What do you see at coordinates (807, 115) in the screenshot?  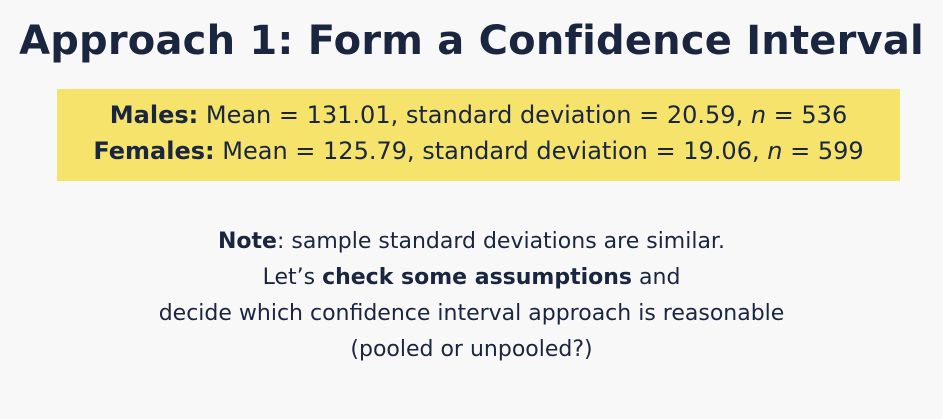 I see `males-n-value: = 536` at bounding box center [807, 115].